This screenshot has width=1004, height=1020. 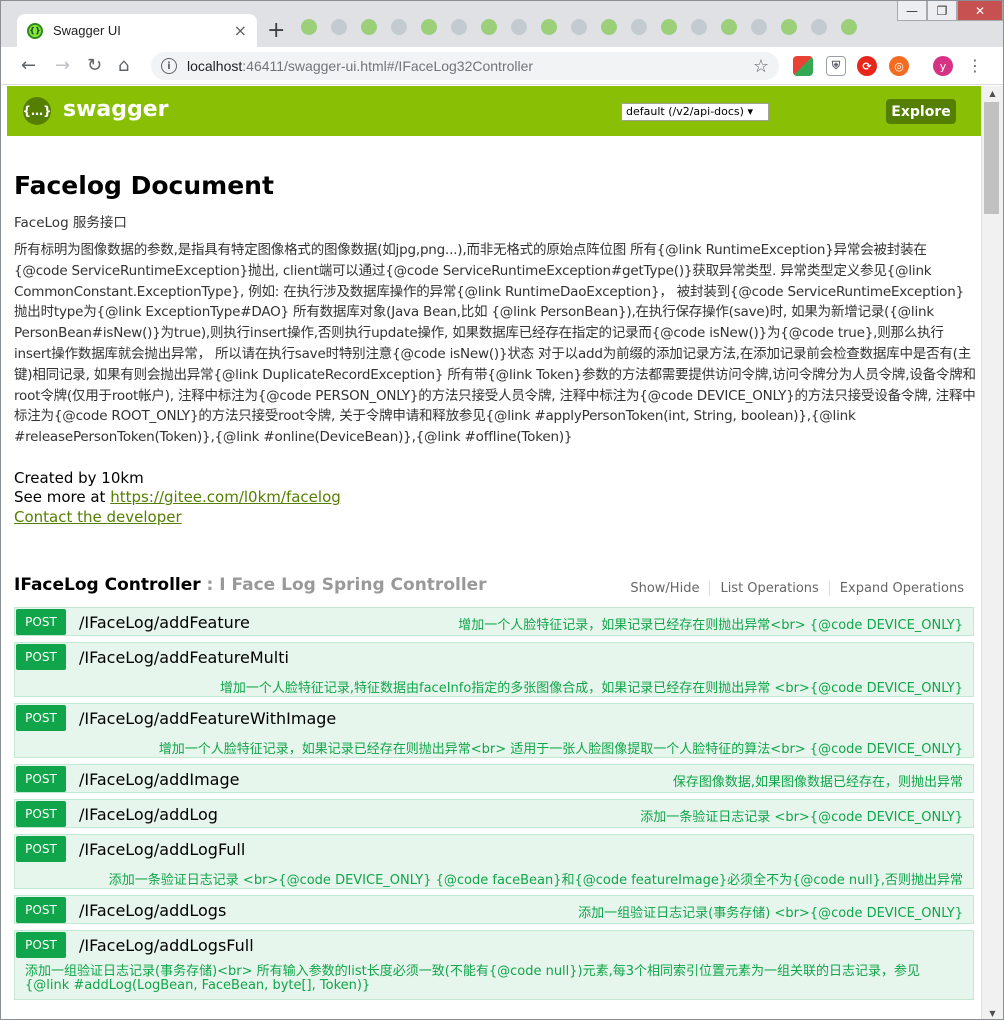 I want to click on swagger-favicon-icon: {}, so click(x=35, y=30).